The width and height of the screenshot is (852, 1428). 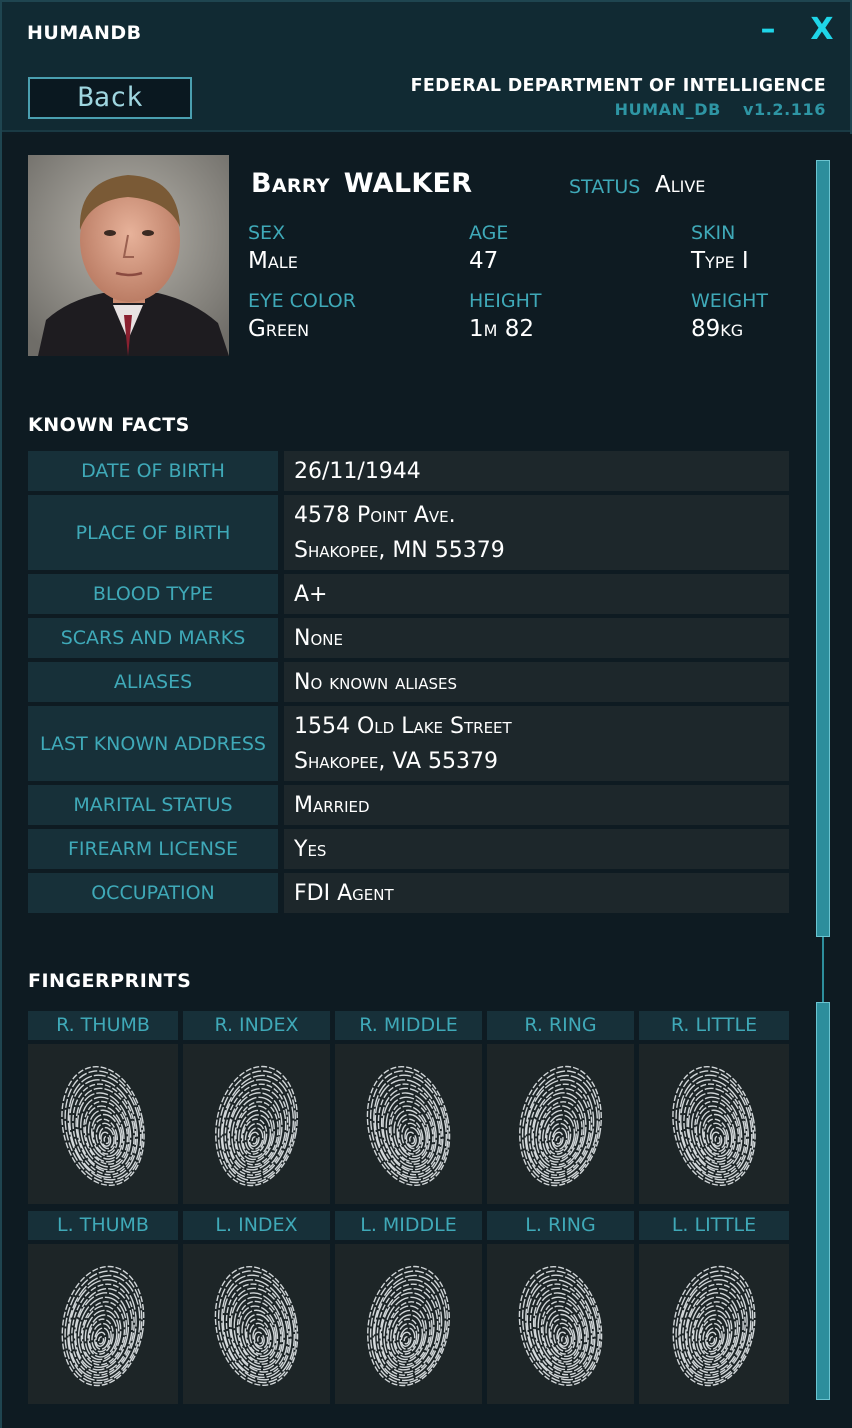 What do you see at coordinates (408, 1225) in the screenshot?
I see `fp-label-l-middle: L. MIDDLE` at bounding box center [408, 1225].